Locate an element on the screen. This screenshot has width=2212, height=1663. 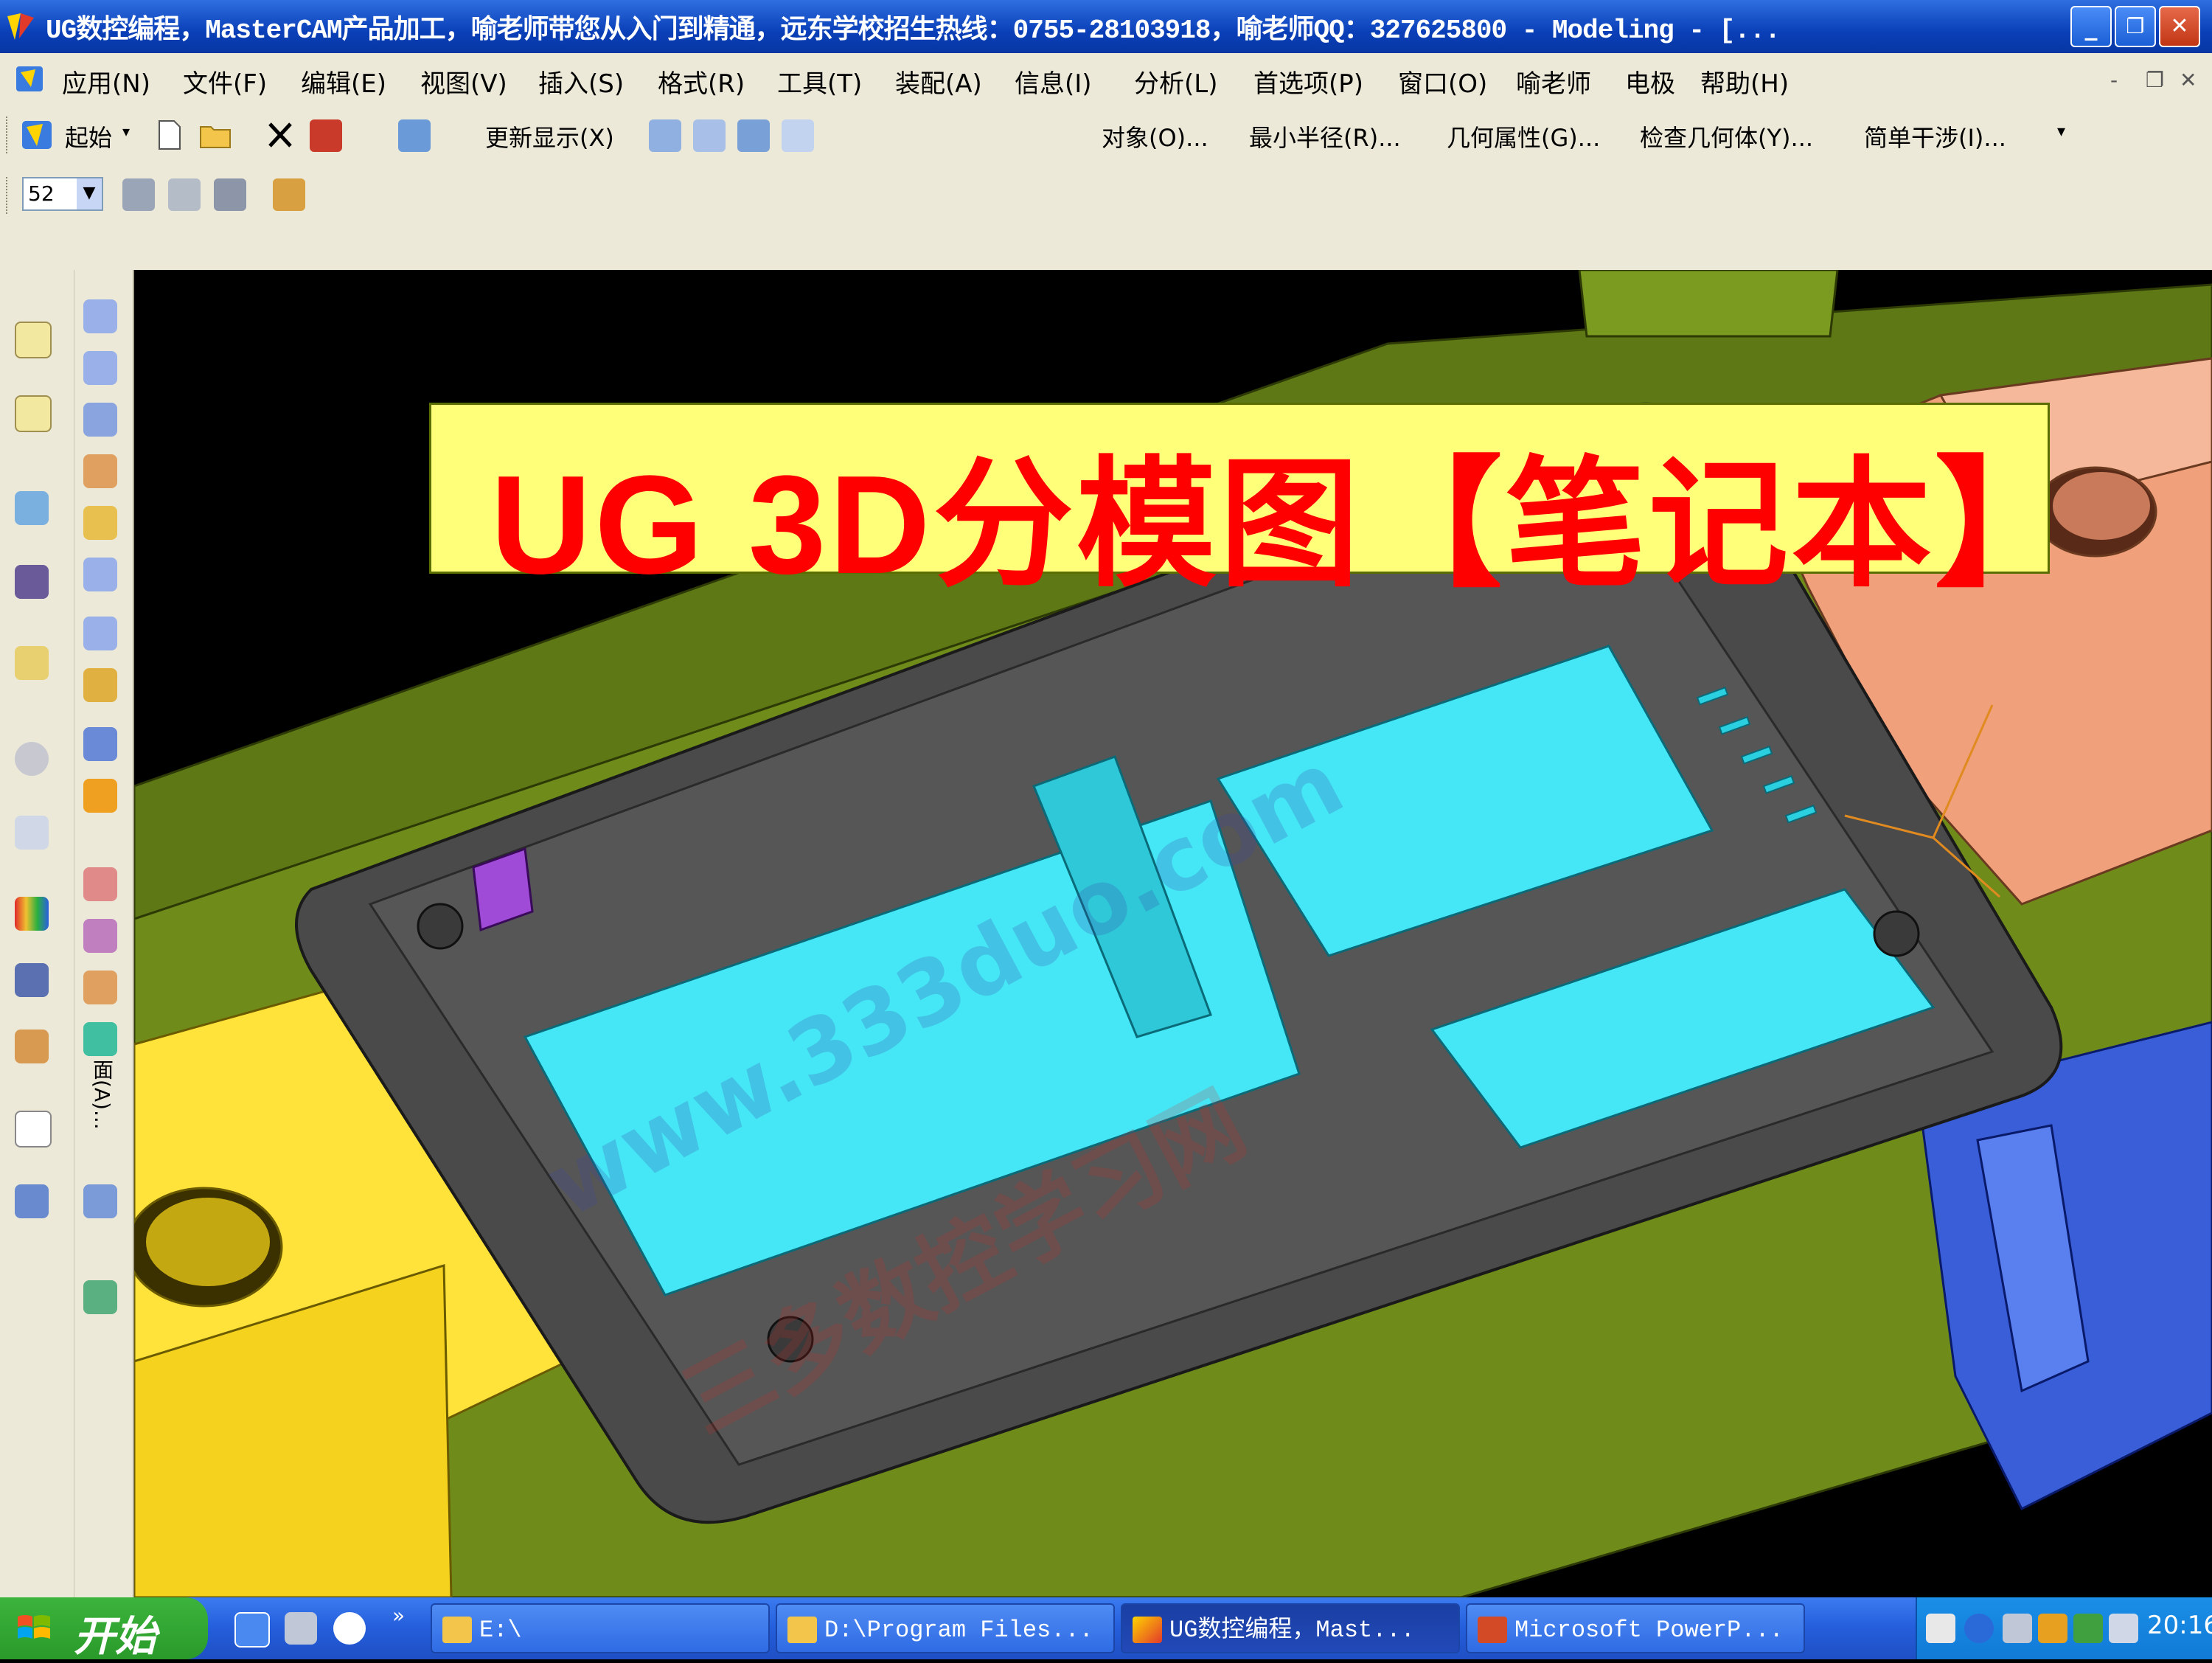
menu-analysis: 分析(L) is located at coordinates (1175, 81).